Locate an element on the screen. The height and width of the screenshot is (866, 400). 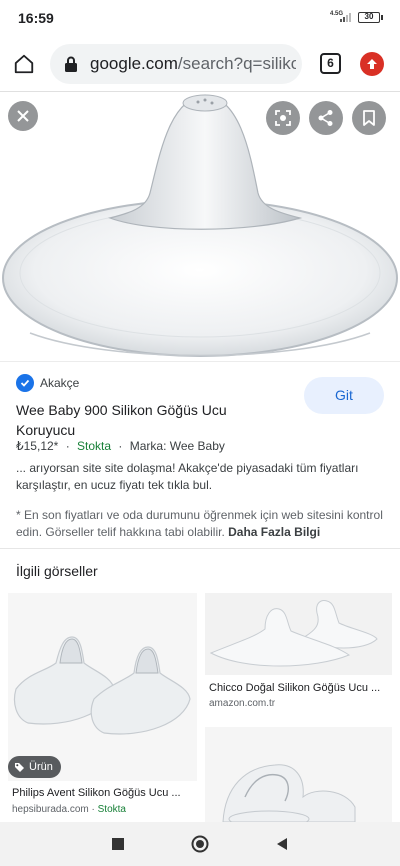
close-button is located at coordinates (23, 116).